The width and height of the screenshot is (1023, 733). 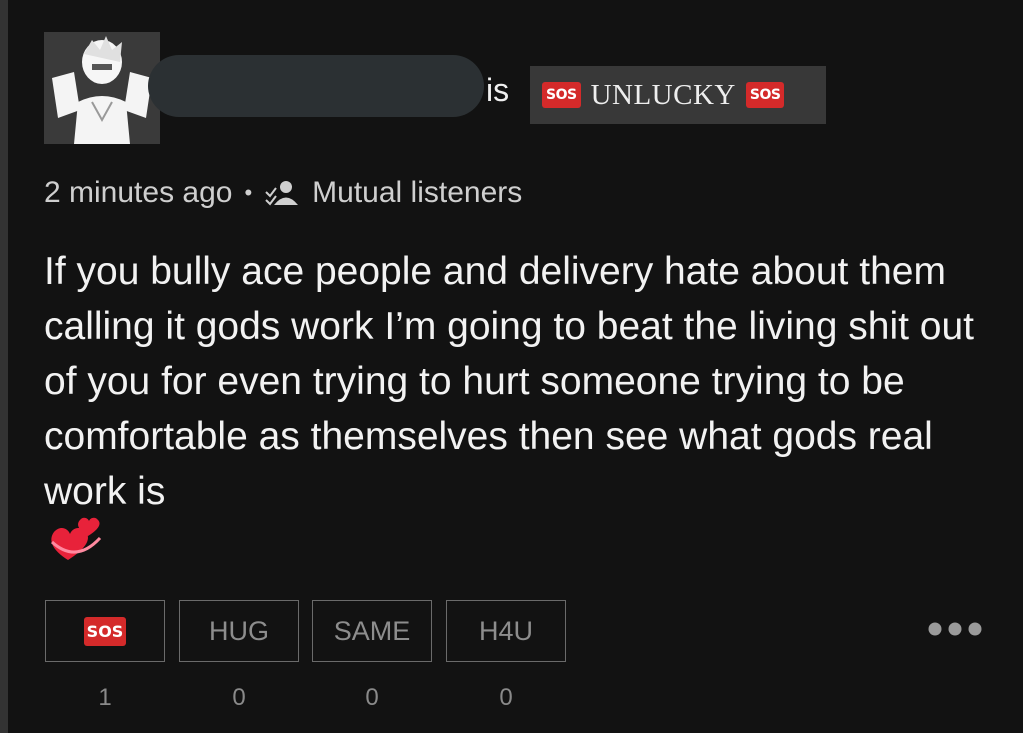 I want to click on reaction-same-count: 0, so click(x=372, y=697).